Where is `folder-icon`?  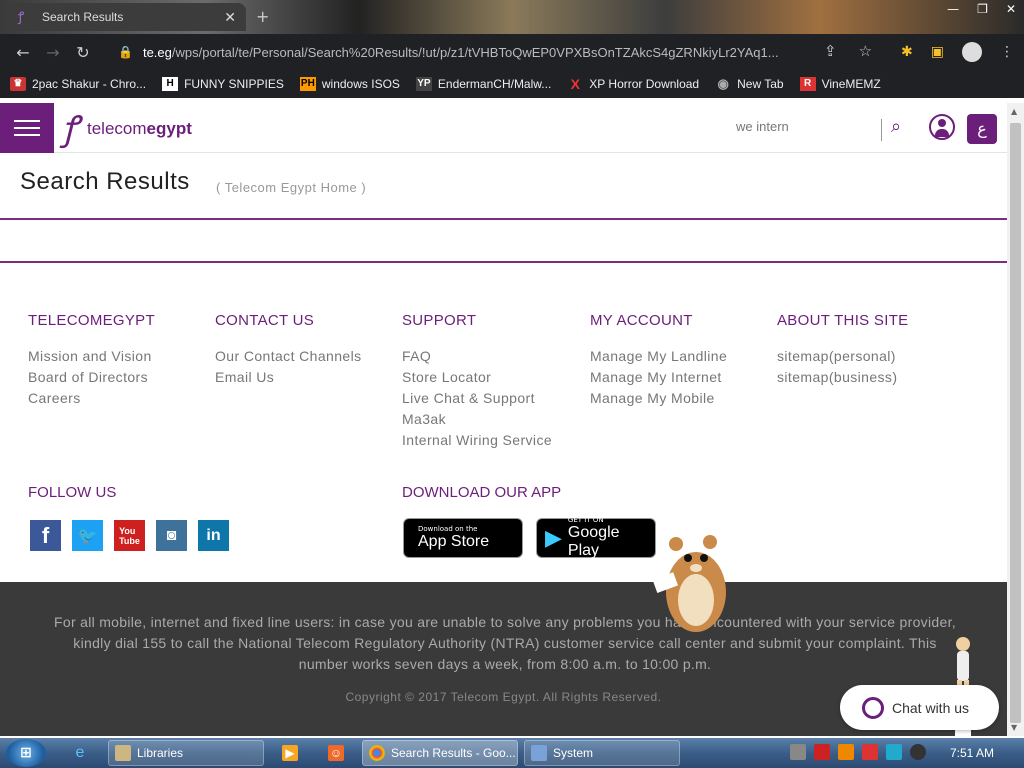
folder-icon is located at coordinates (123, 753).